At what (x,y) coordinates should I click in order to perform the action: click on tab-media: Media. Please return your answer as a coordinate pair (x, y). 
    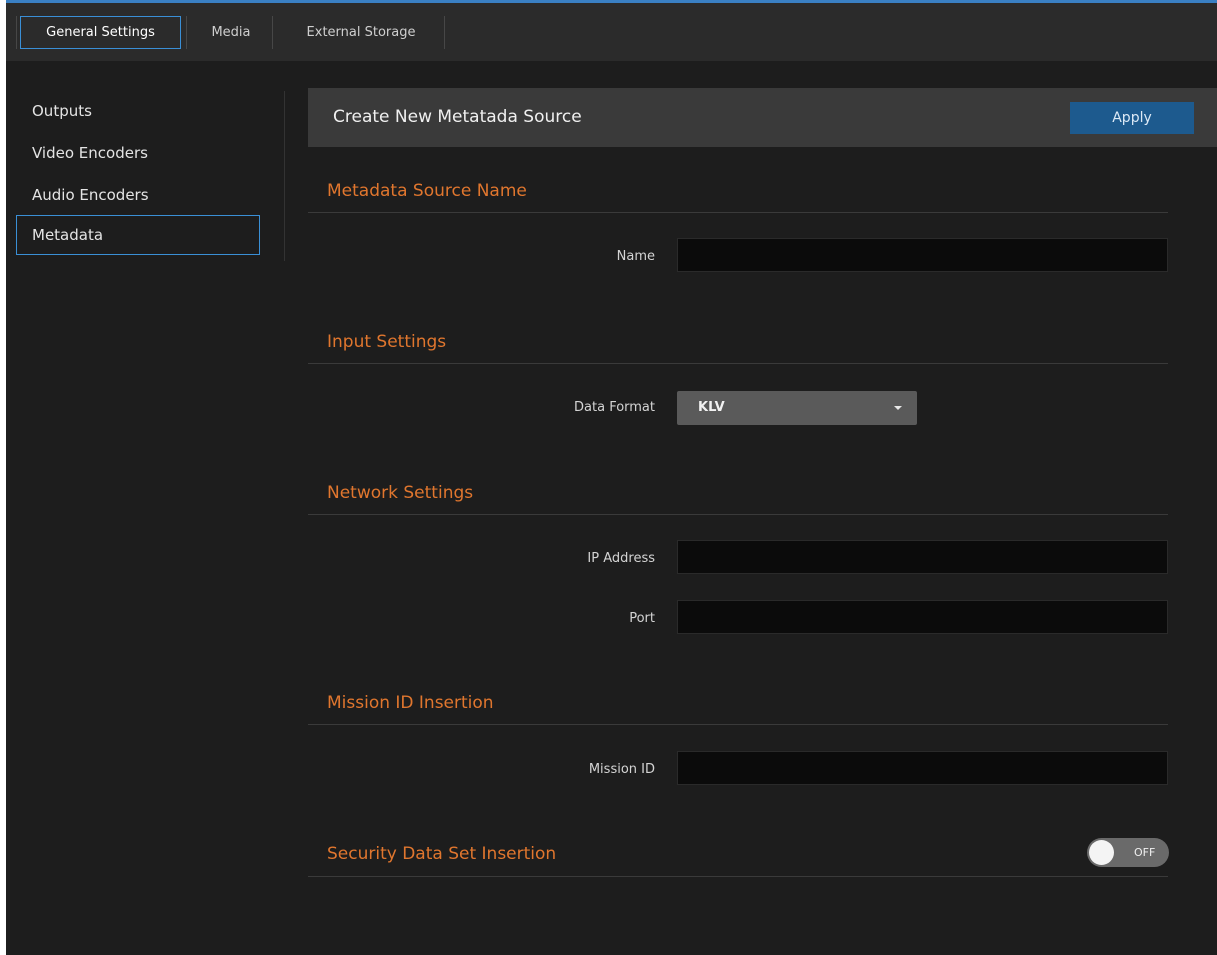
    Looking at the image, I should click on (231, 32).